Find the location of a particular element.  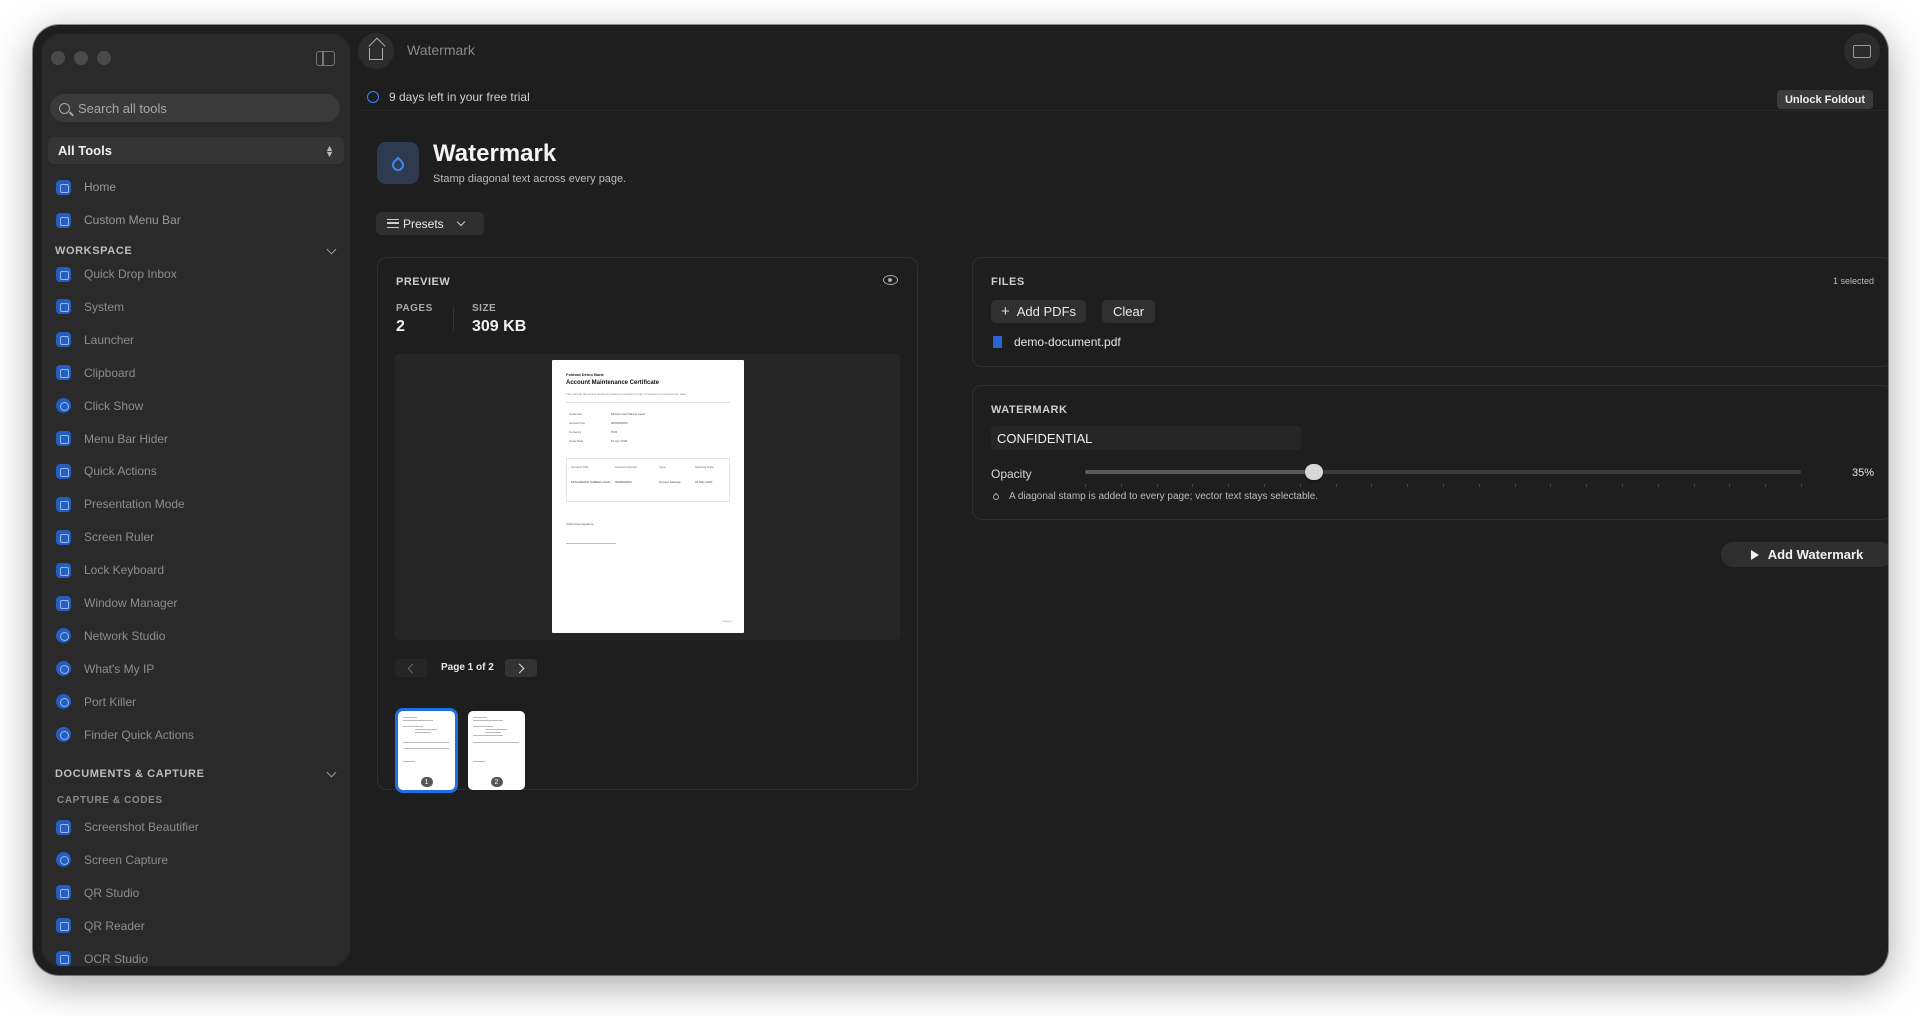

watermark-label: WATERMARK is located at coordinates (1029, 410).